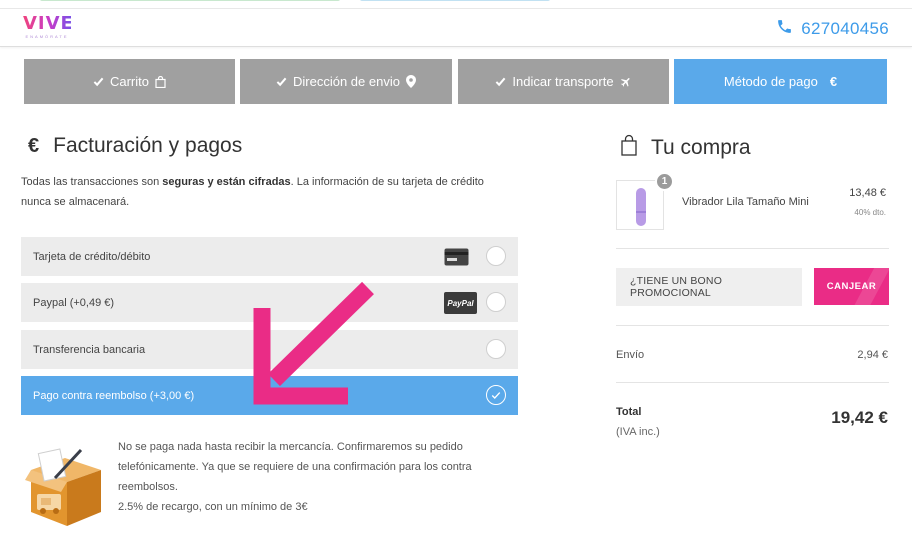  I want to click on site-logo: VIVE ENAMÓRATE, so click(48, 28).